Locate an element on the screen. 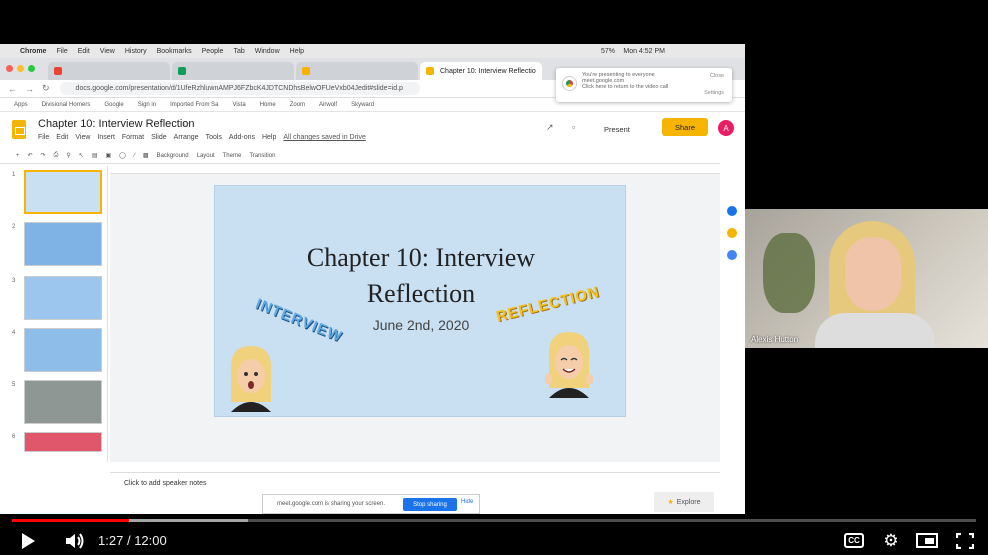 The height and width of the screenshot is (555, 988). slides-logo-icon is located at coordinates (19, 129).